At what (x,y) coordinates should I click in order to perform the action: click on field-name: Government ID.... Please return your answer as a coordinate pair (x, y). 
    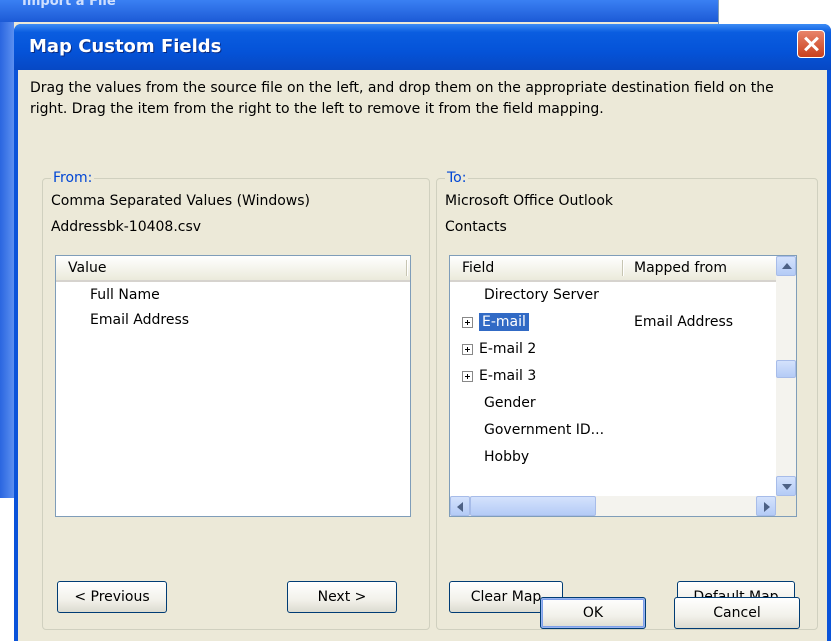
    Looking at the image, I should click on (544, 430).